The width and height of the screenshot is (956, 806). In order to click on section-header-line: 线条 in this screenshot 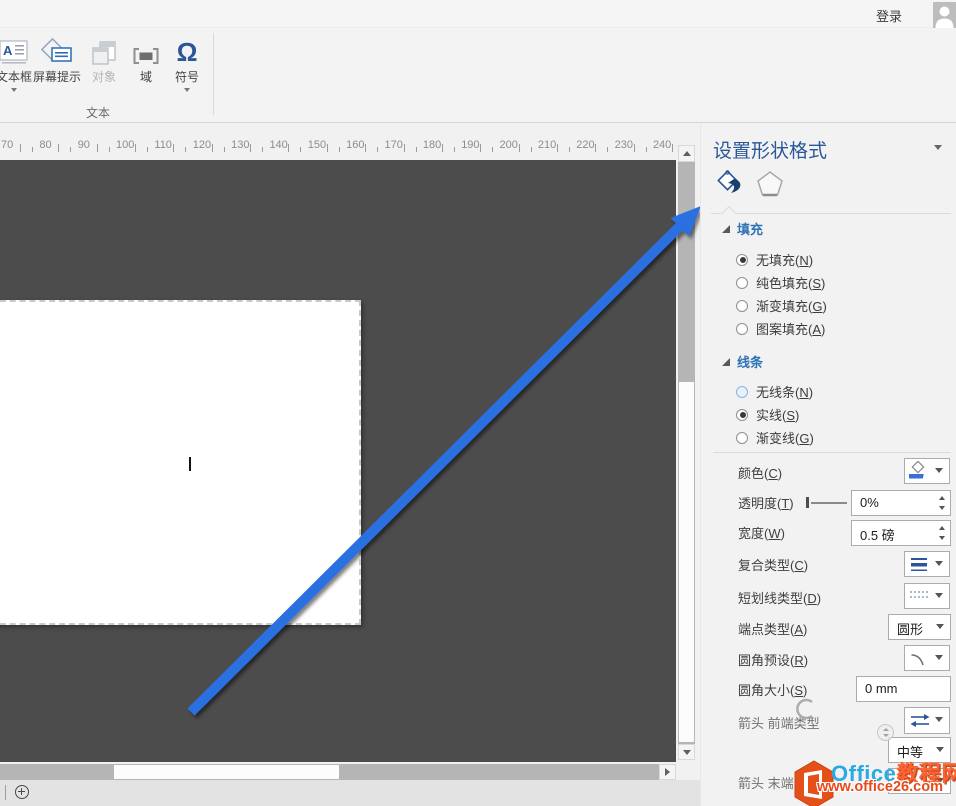, I will do `click(742, 361)`.